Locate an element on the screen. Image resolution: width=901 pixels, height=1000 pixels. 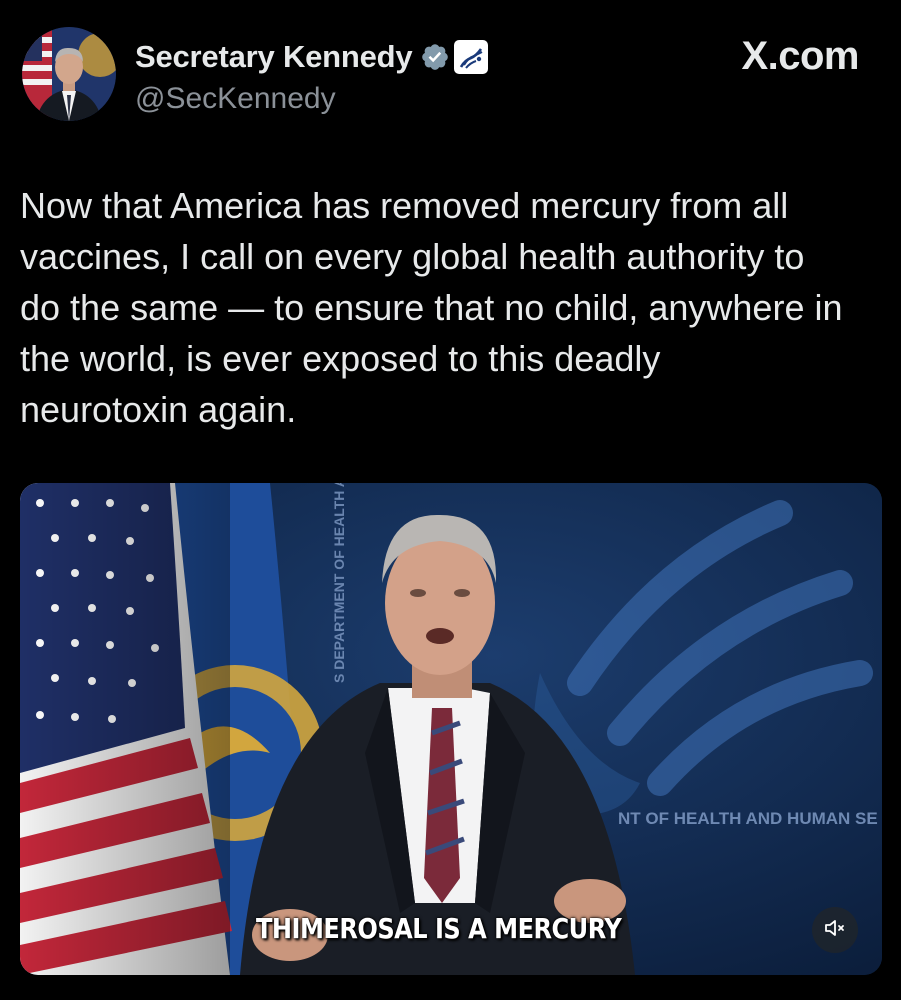
video-caption: THIMEROSAL IS A MERCURY is located at coordinates (439, 928).